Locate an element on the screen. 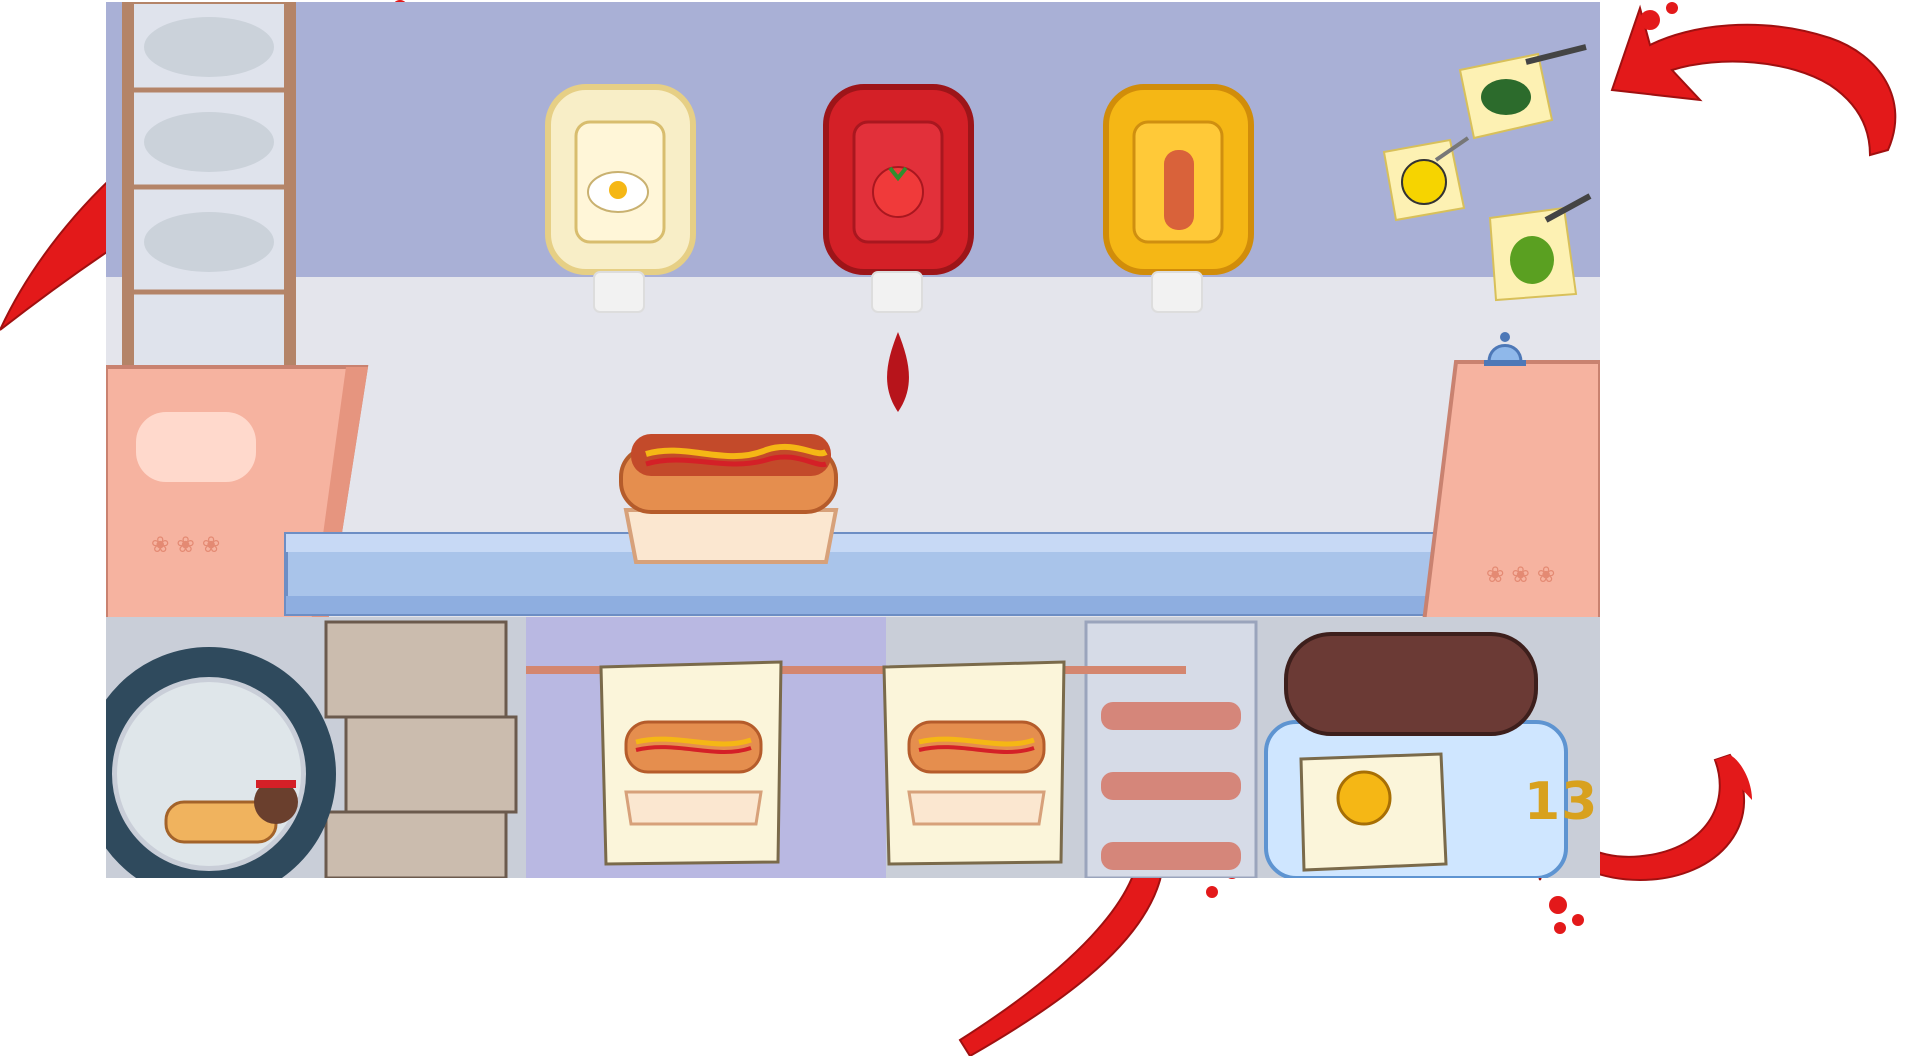  sausage-rows is located at coordinates (1171, 786).